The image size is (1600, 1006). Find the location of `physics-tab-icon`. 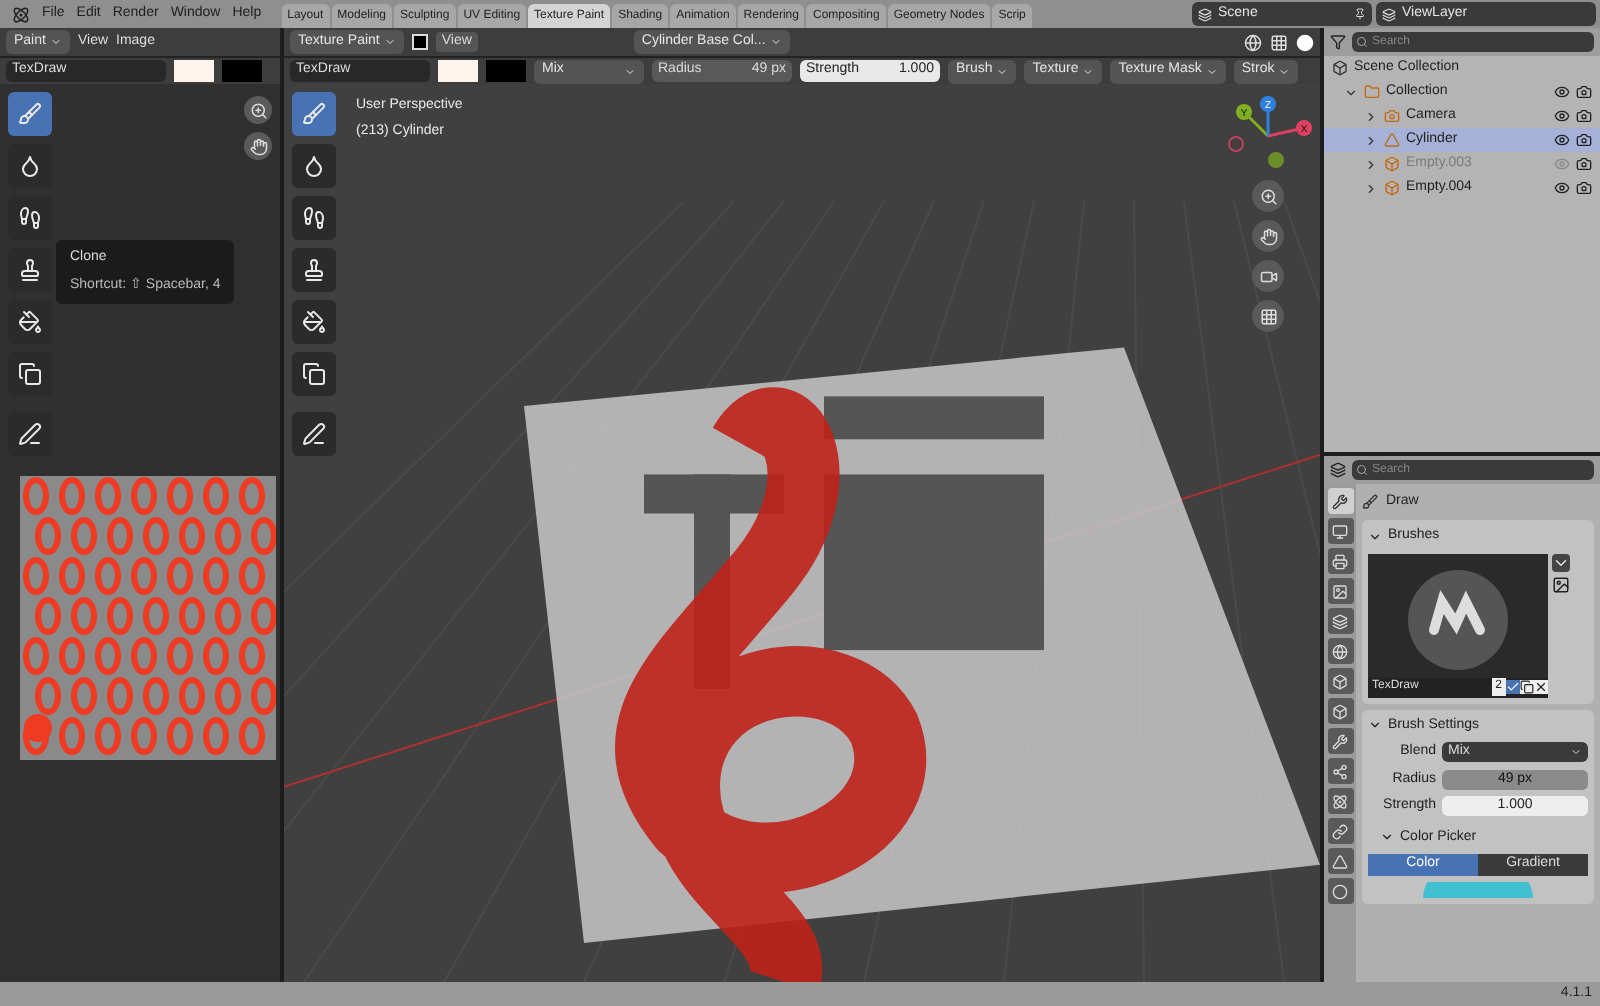

physics-tab-icon is located at coordinates (1340, 801).